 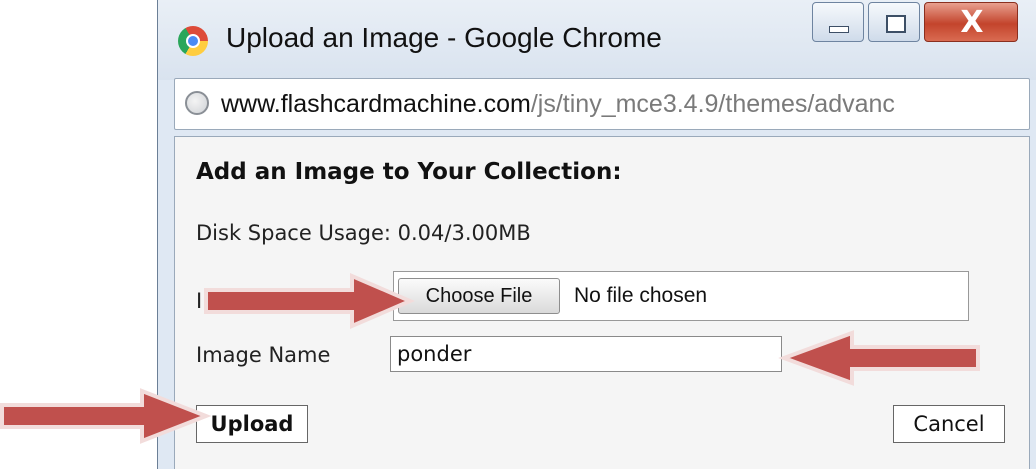 I want to click on upload-button: Upload, so click(x=252, y=424).